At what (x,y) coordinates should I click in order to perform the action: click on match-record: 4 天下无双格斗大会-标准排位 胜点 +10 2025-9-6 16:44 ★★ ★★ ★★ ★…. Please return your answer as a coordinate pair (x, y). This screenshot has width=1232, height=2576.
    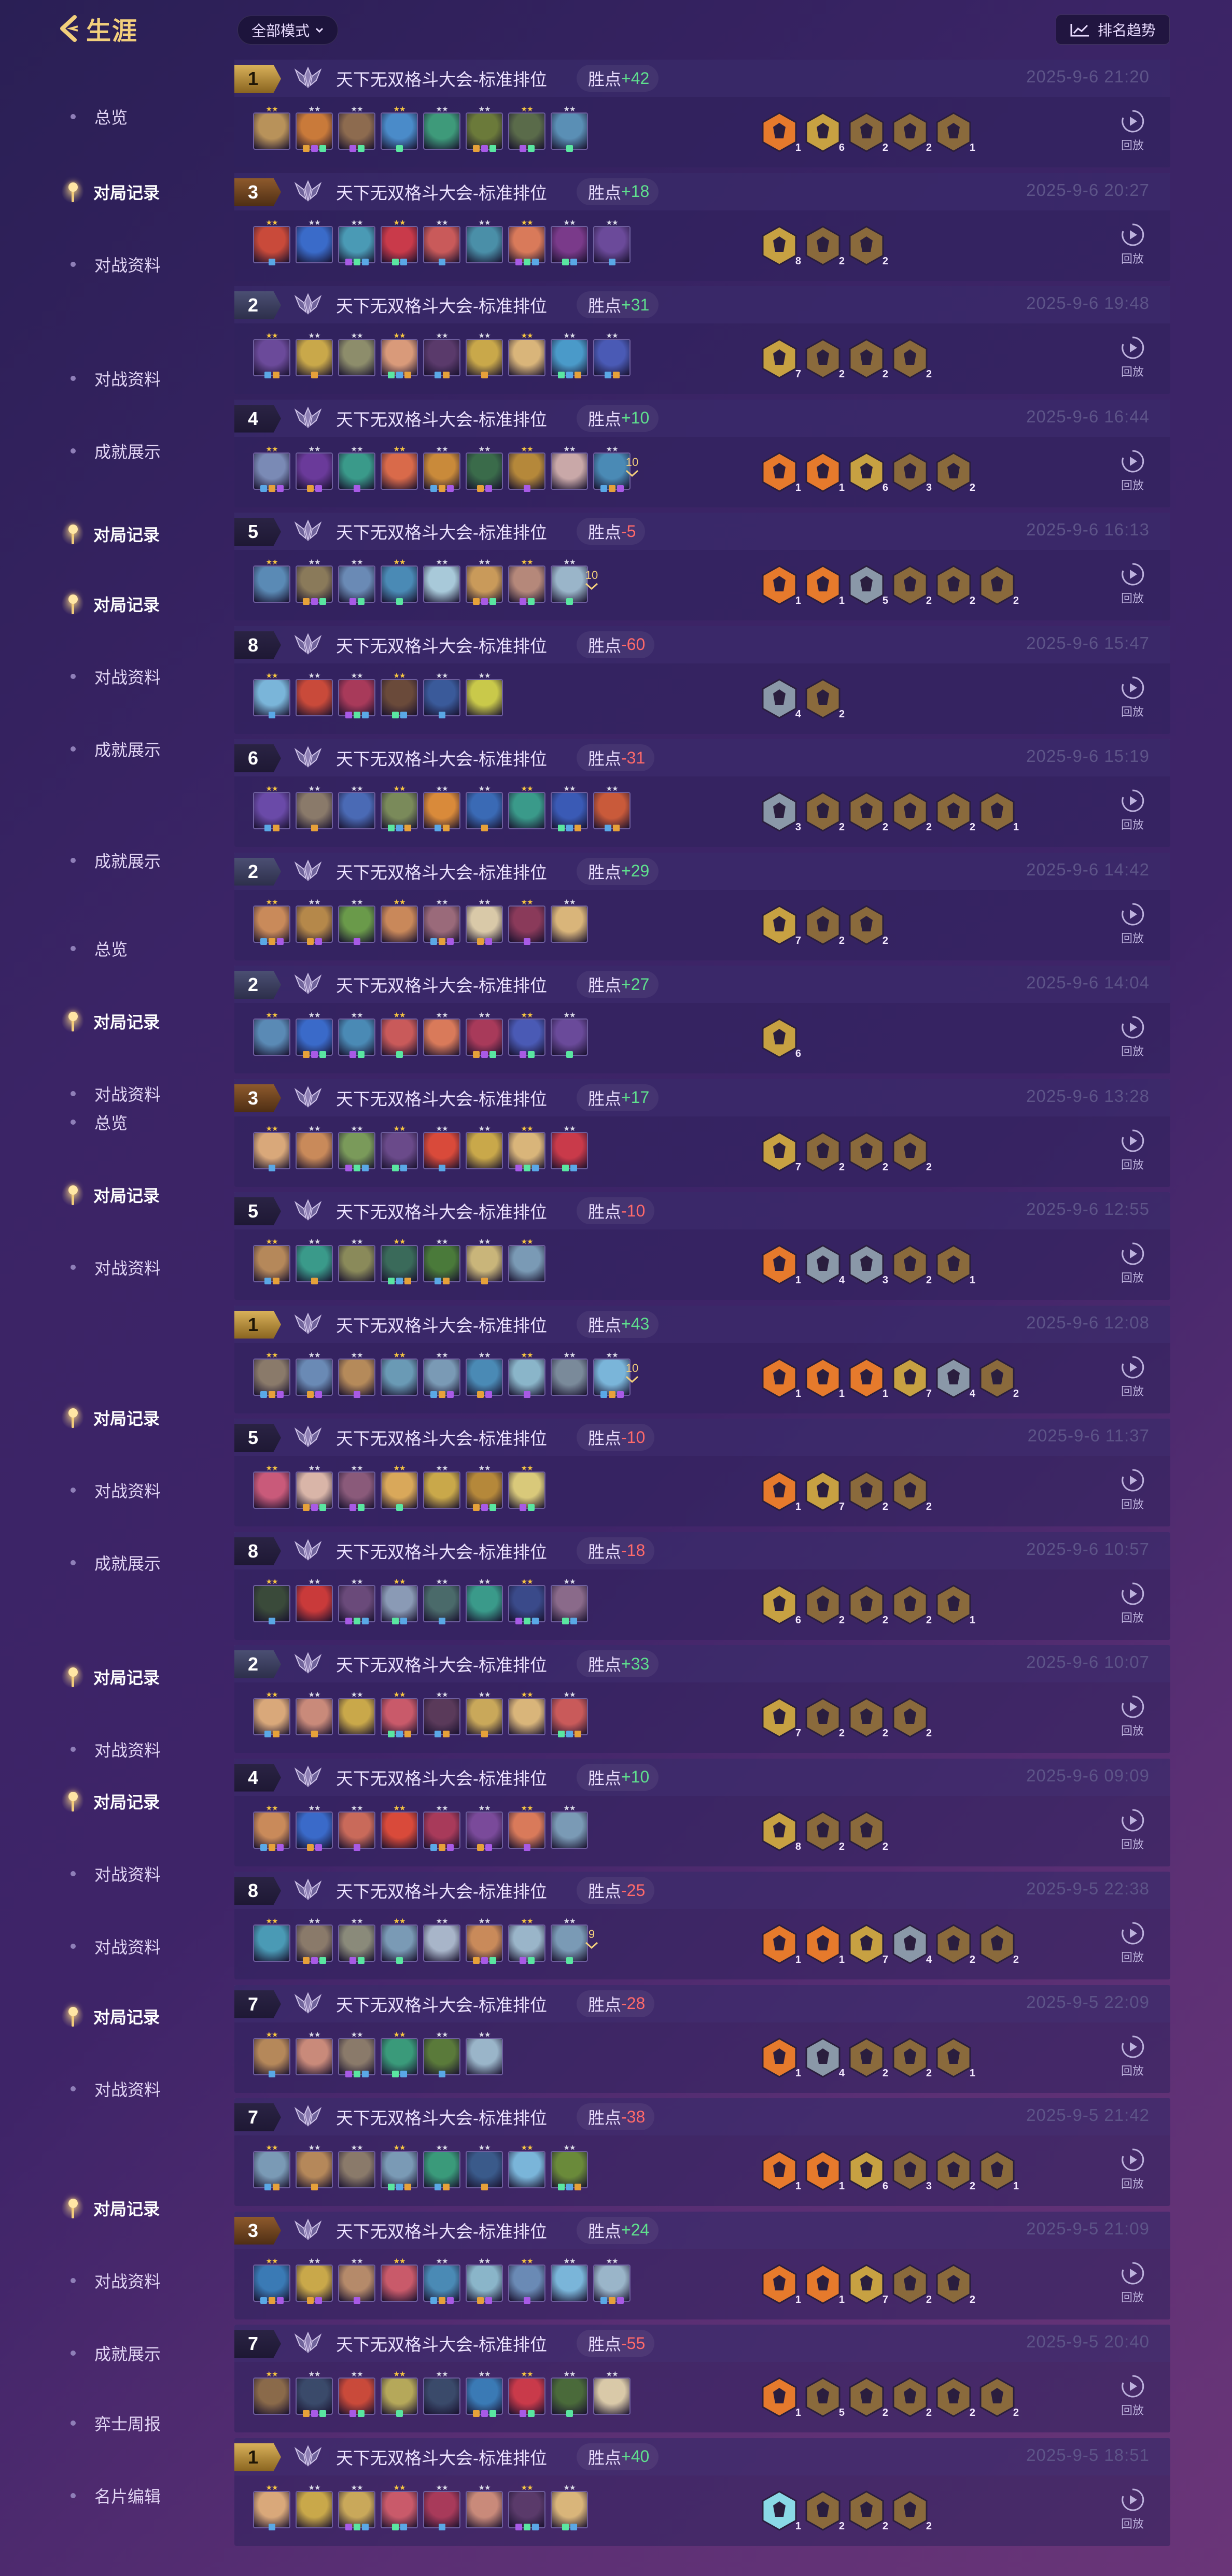
    Looking at the image, I should click on (702, 453).